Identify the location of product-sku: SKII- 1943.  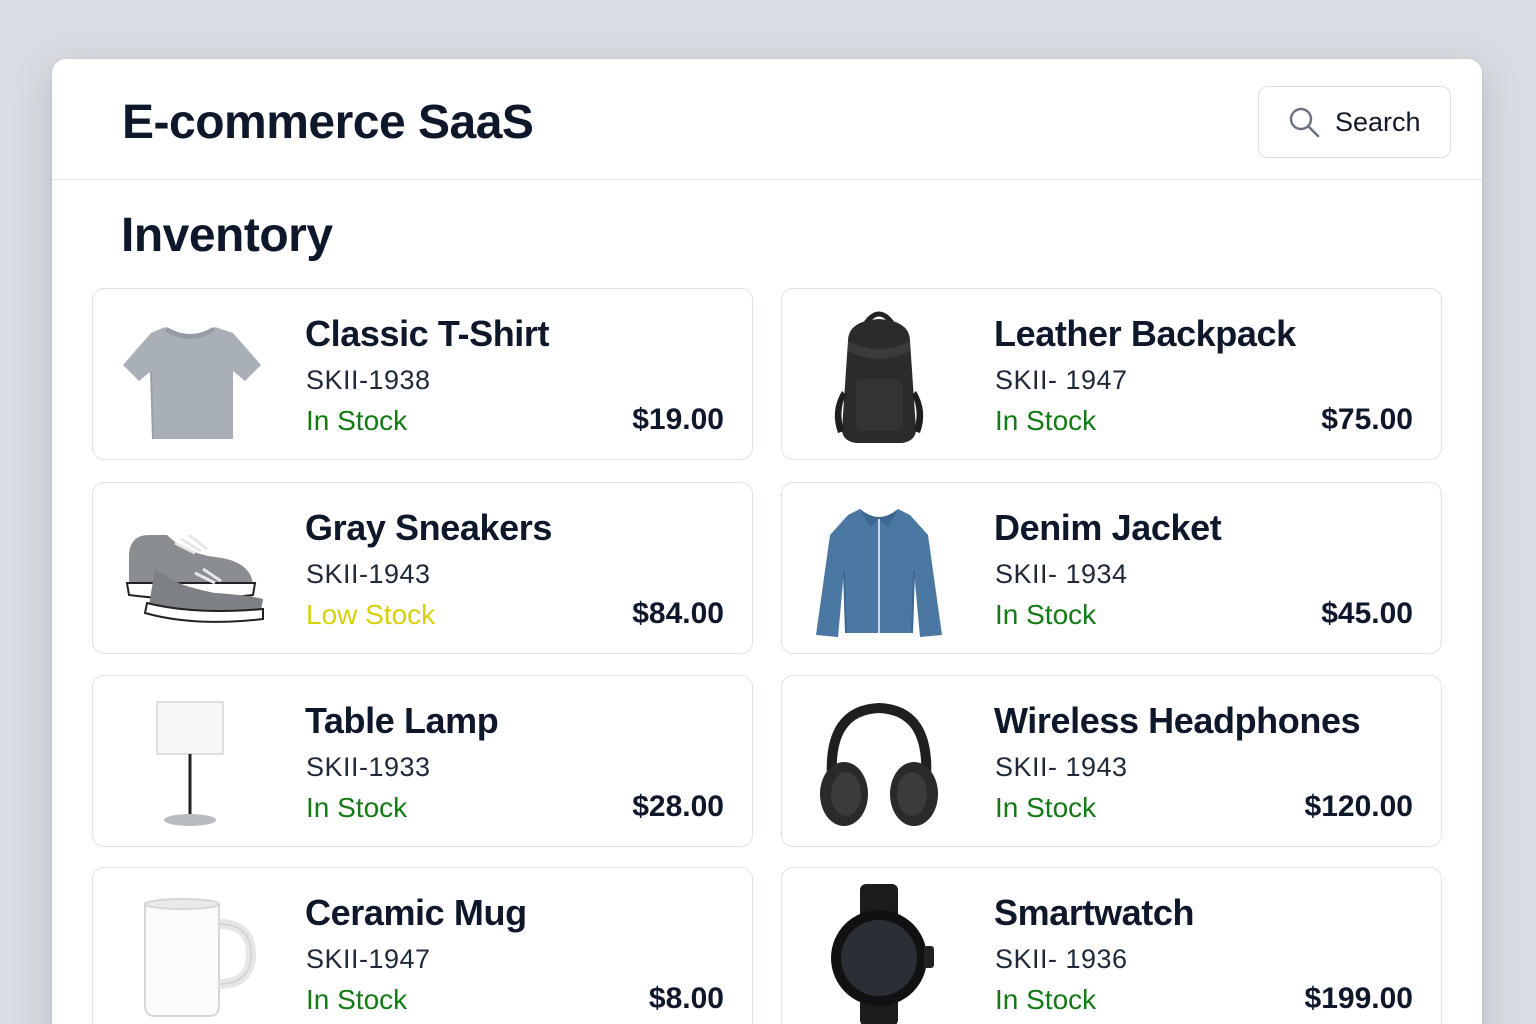
(1061, 767).